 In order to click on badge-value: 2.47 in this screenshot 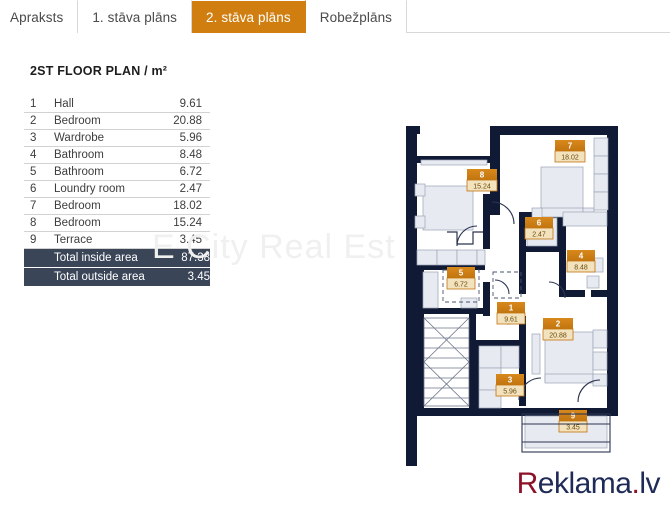, I will do `click(539, 235)`.